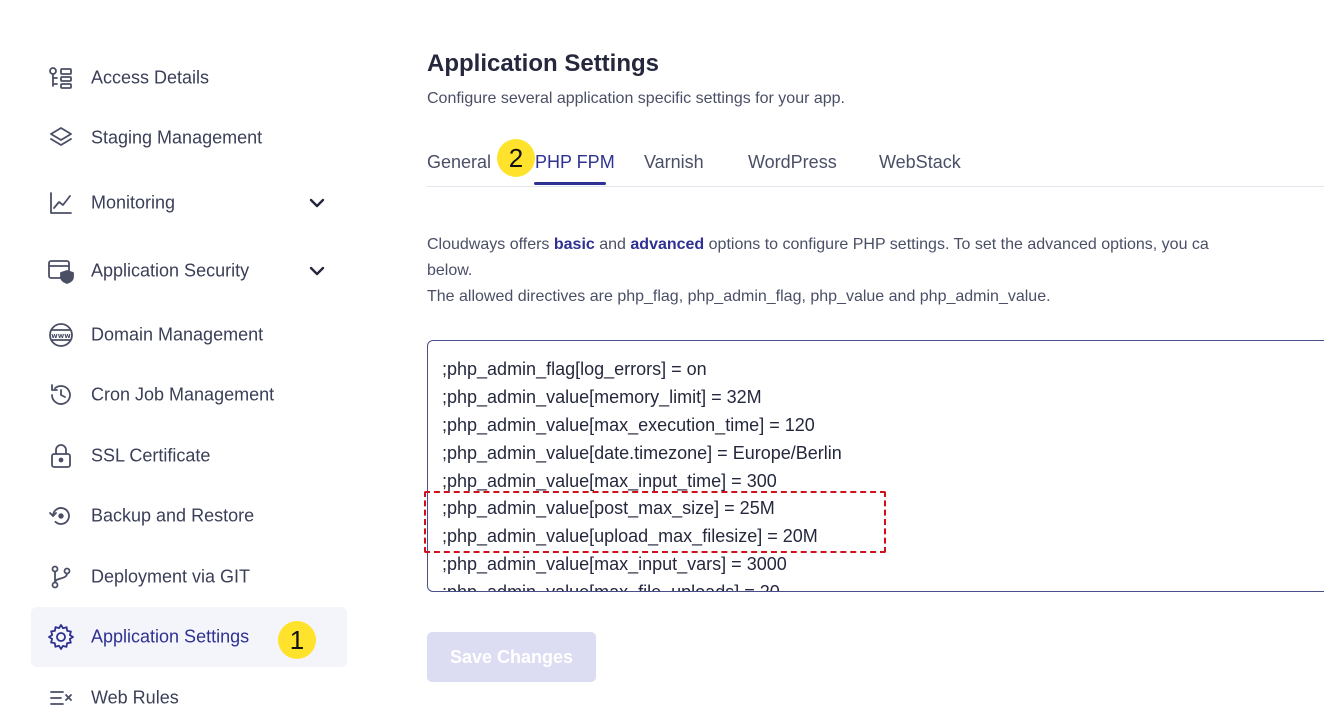 Image resolution: width=1324 pixels, height=728 pixels. I want to click on access-details-icon, so click(61, 78).